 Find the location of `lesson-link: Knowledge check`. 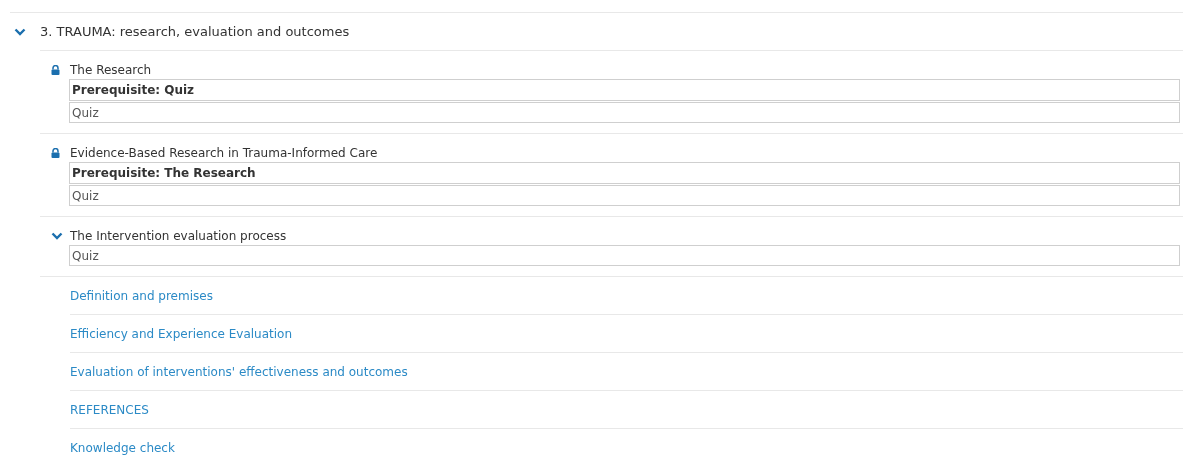

lesson-link: Knowledge check is located at coordinates (122, 447).